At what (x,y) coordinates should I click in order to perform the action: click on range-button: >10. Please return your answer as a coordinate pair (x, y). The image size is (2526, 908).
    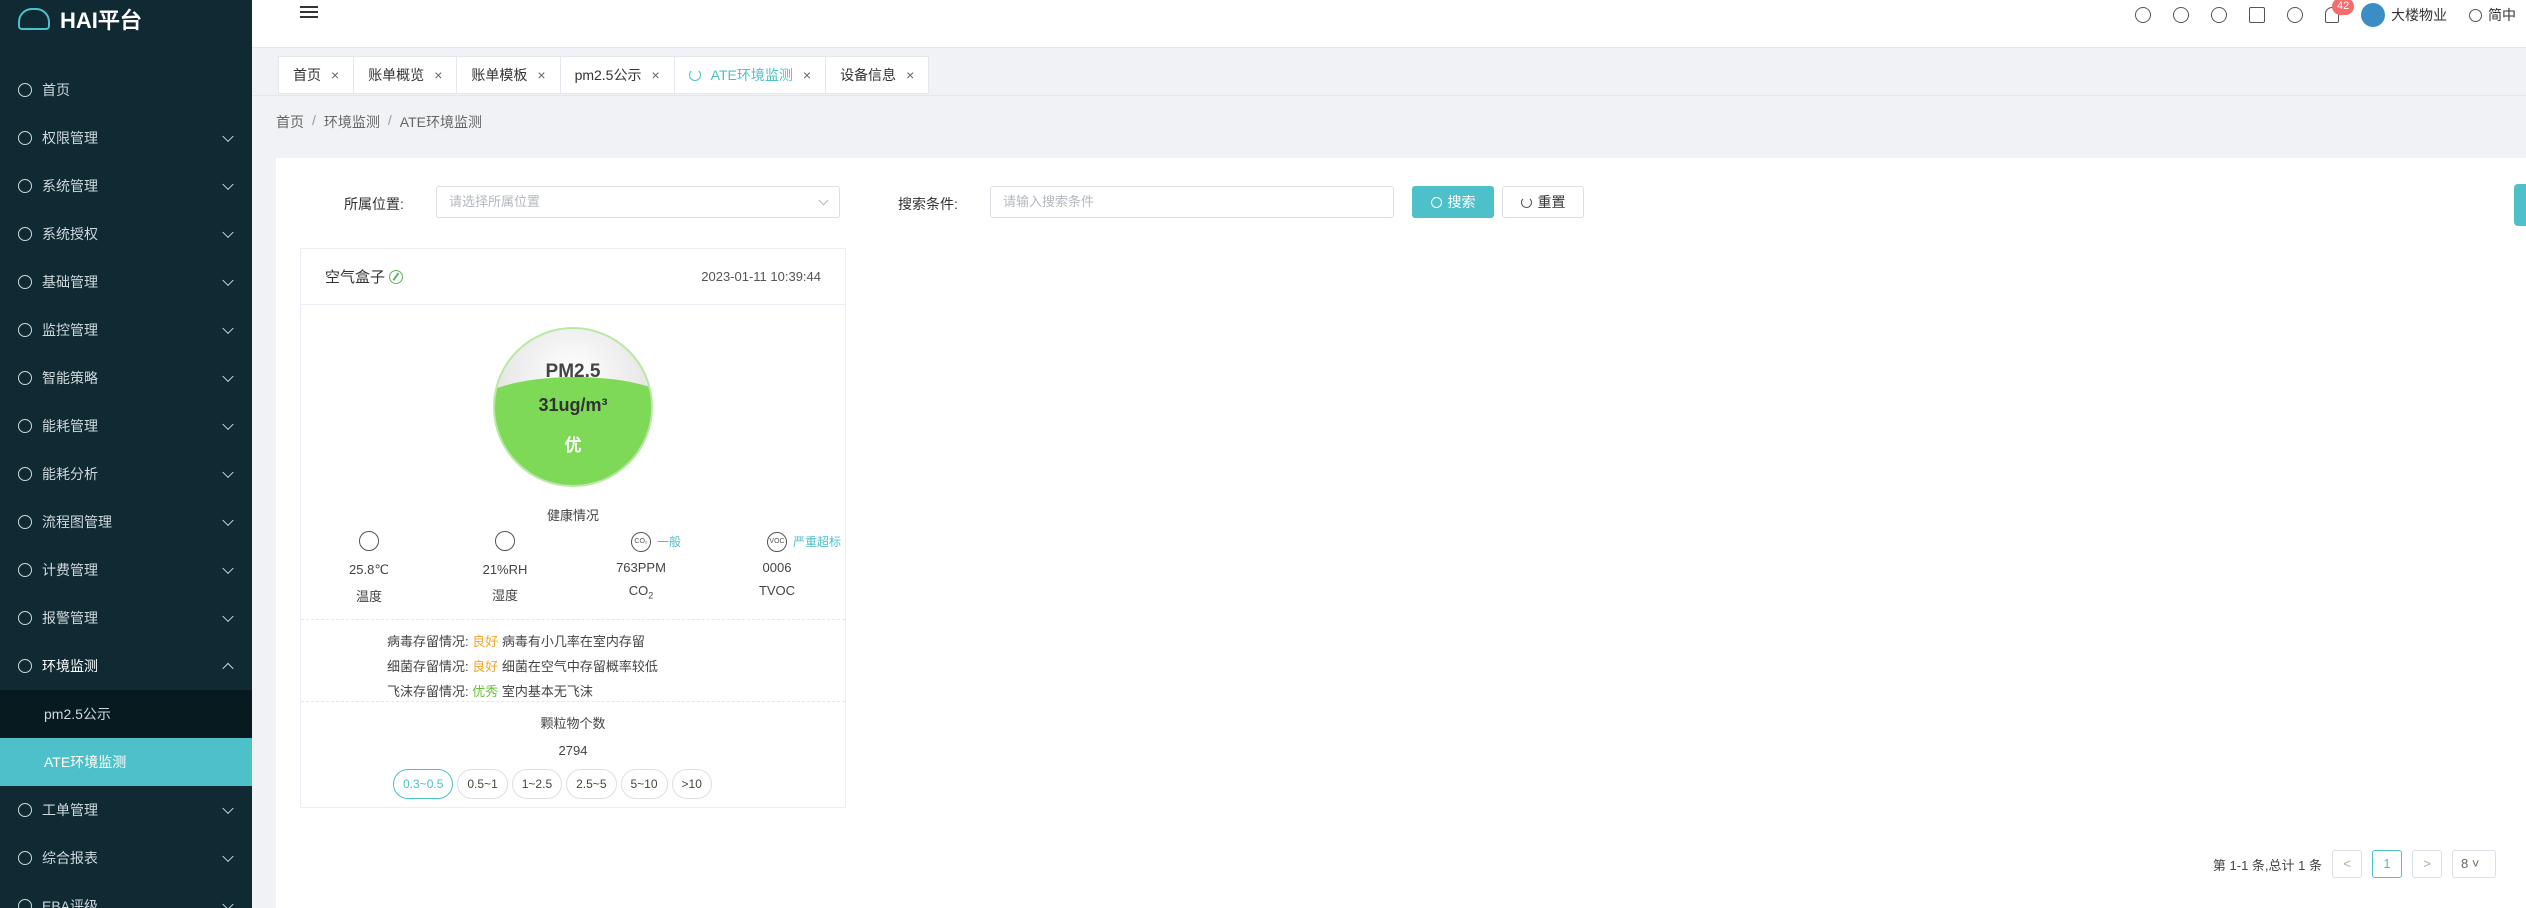
    Looking at the image, I should click on (691, 784).